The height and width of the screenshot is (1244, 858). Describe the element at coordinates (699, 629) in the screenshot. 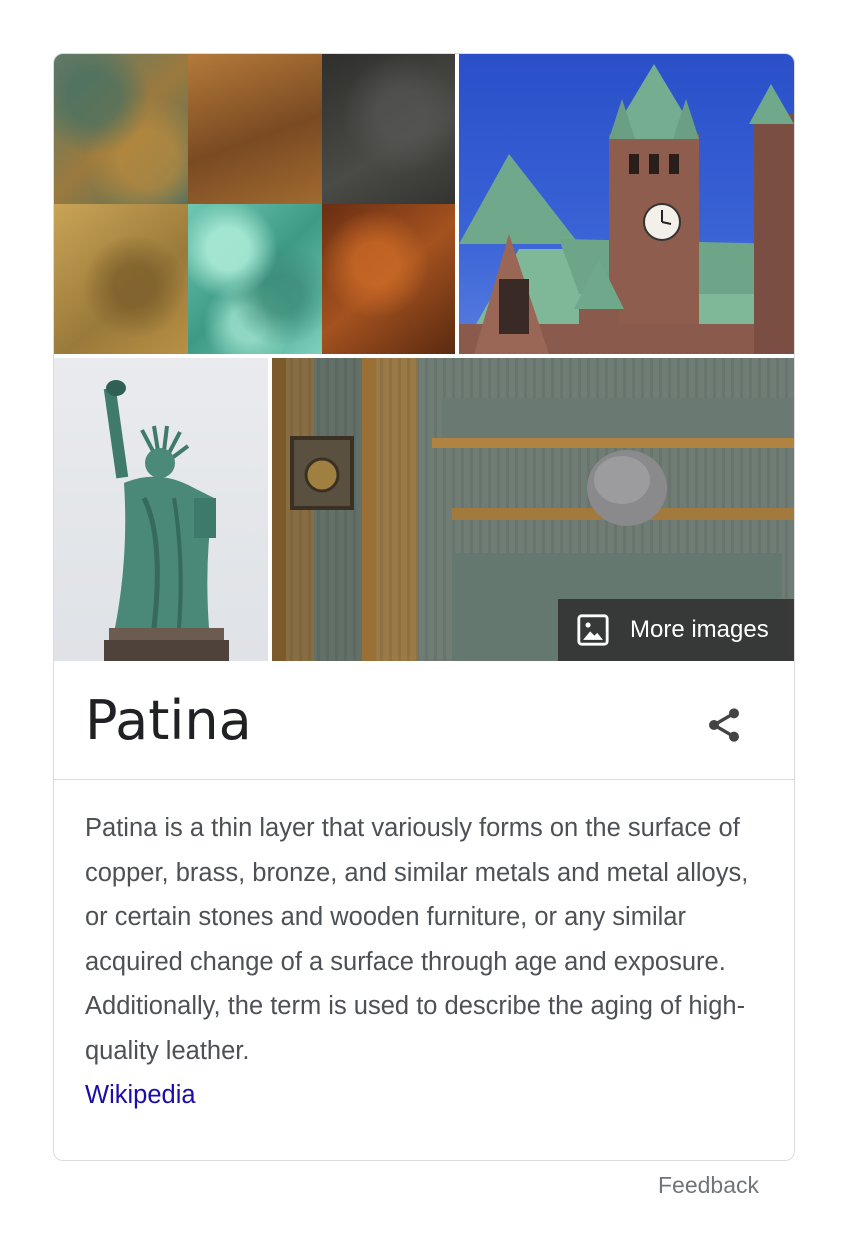

I see `more-images-label: More images` at that location.